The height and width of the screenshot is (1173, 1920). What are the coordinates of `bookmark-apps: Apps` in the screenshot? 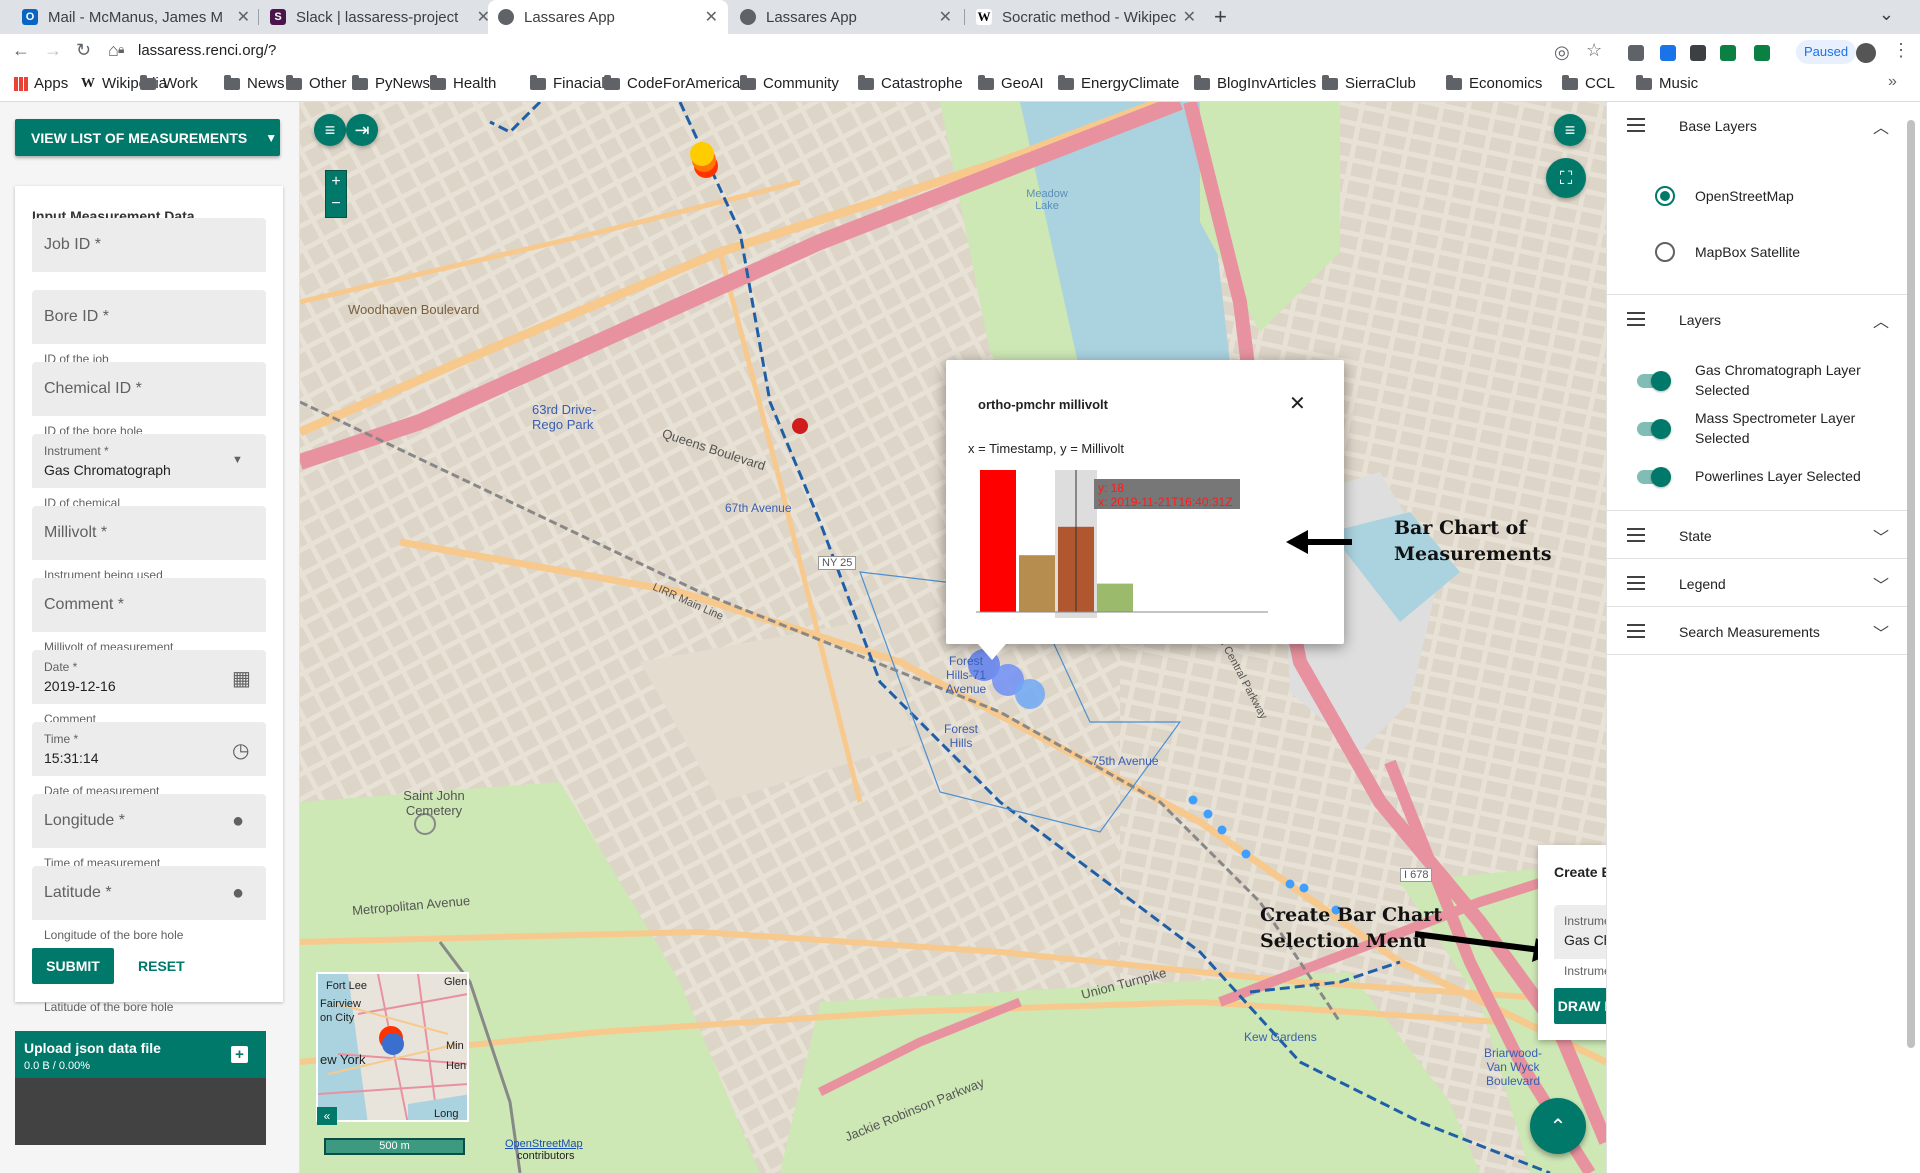 It's located at (41, 83).